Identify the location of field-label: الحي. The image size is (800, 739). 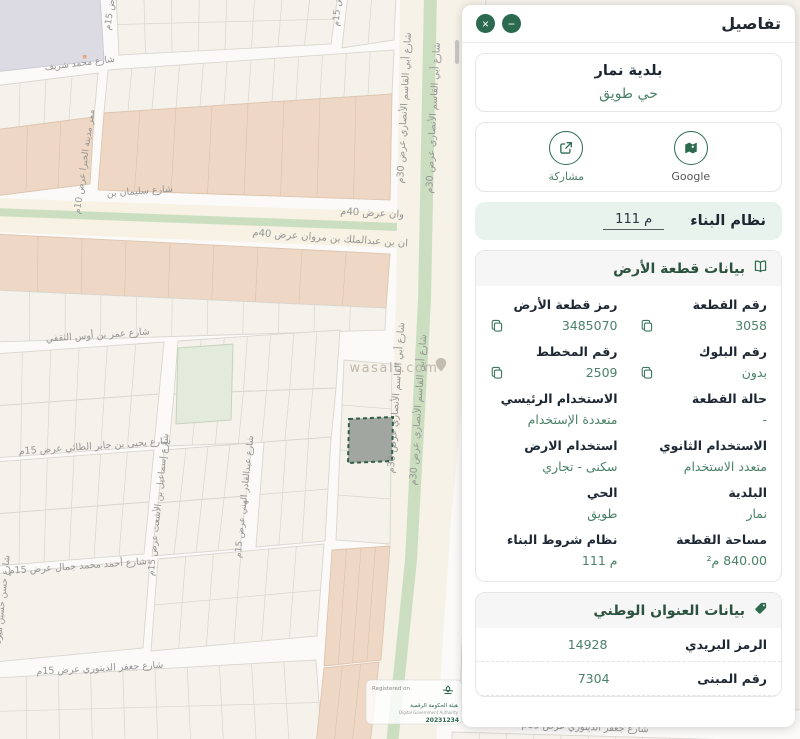
(602, 492).